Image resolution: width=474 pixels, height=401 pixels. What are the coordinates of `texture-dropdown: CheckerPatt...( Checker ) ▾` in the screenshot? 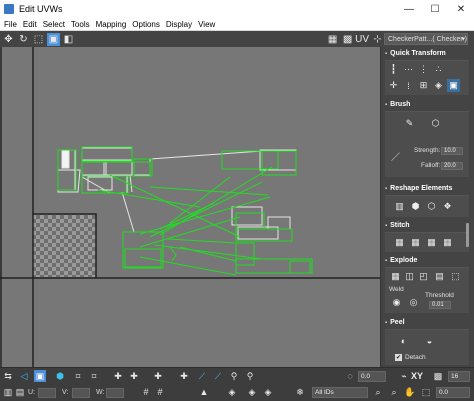 It's located at (426, 39).